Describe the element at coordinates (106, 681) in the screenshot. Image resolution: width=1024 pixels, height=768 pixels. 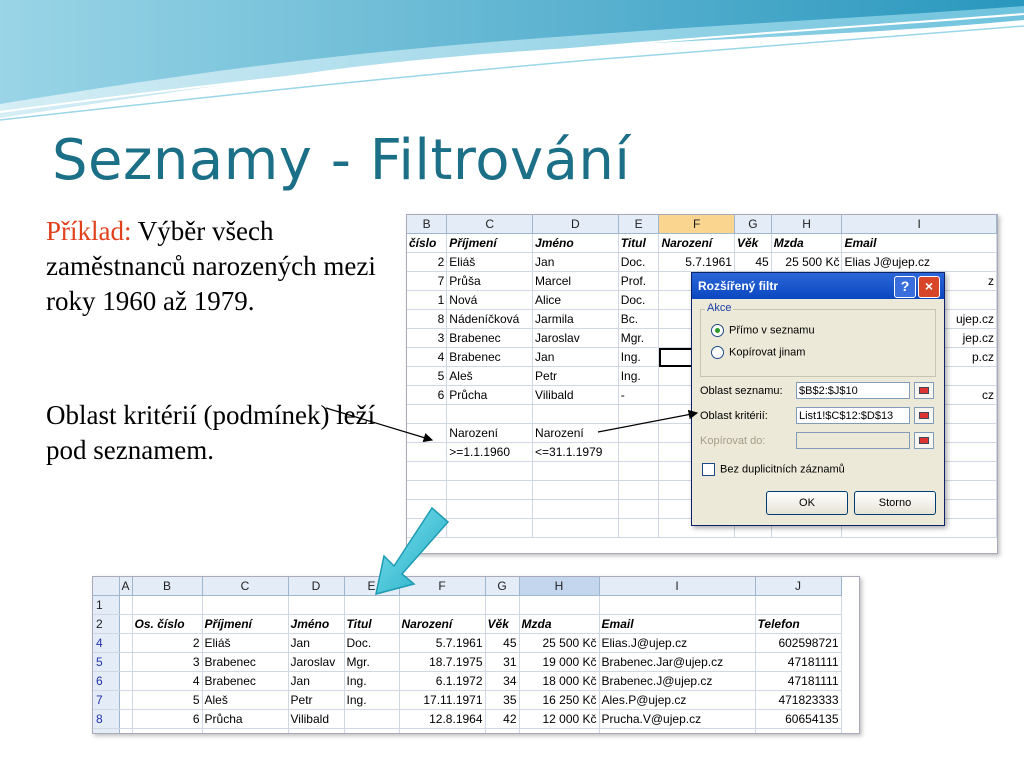
I see `row-header: 6` at that location.